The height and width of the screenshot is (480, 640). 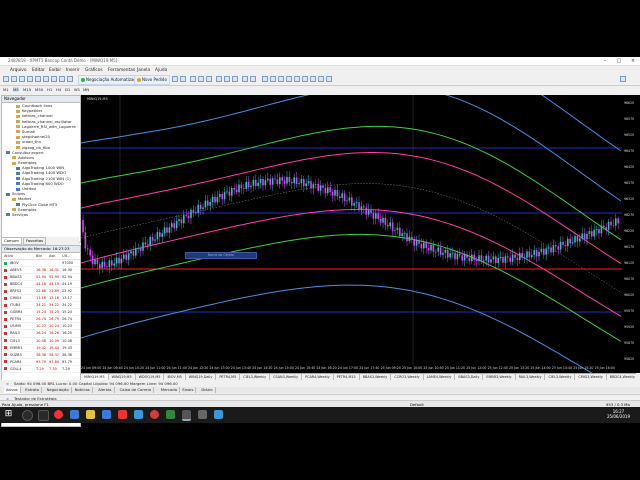 What do you see at coordinates (41, 327) in the screenshot?
I see `market-row: USIM5 10.23 10.24 10.23` at bounding box center [41, 327].